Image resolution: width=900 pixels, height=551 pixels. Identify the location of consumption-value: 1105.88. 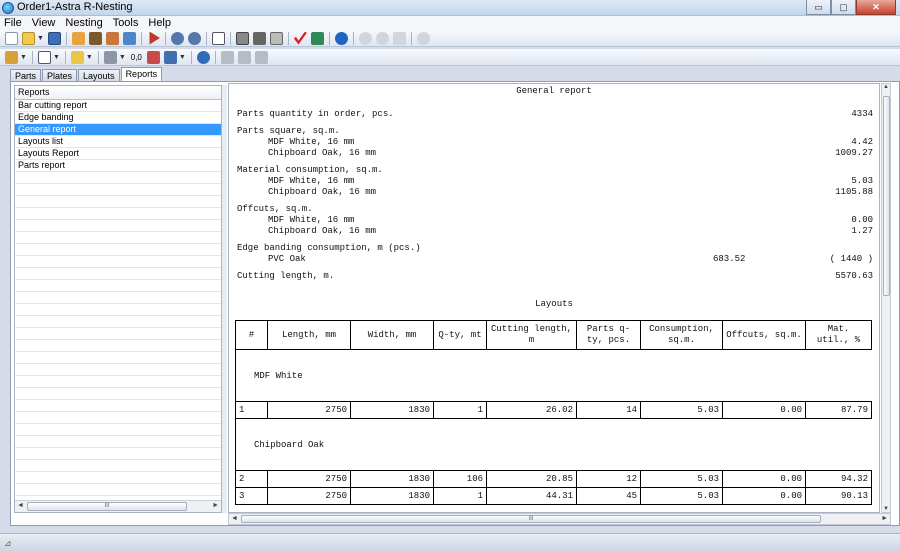
(854, 192).